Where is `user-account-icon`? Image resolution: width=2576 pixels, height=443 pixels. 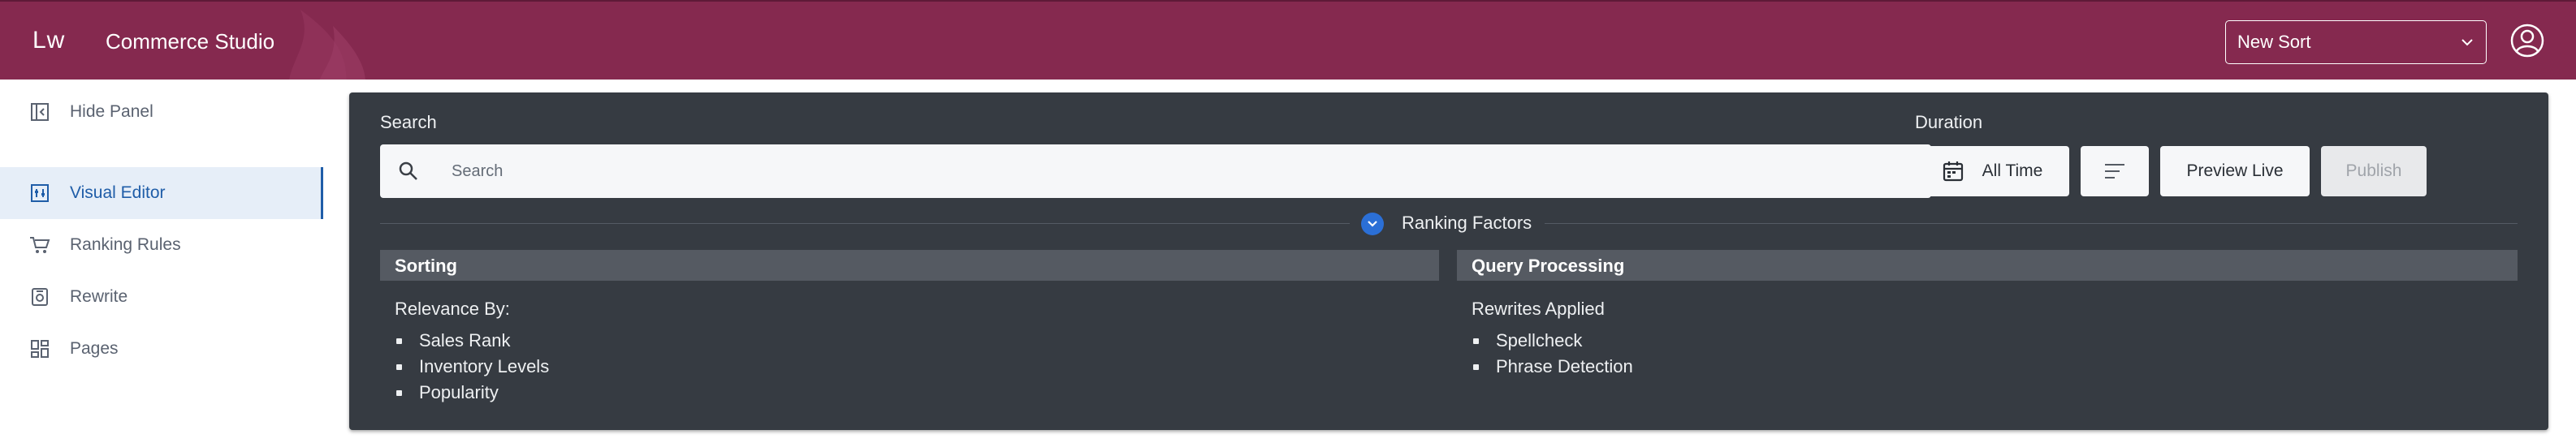 user-account-icon is located at coordinates (2527, 40).